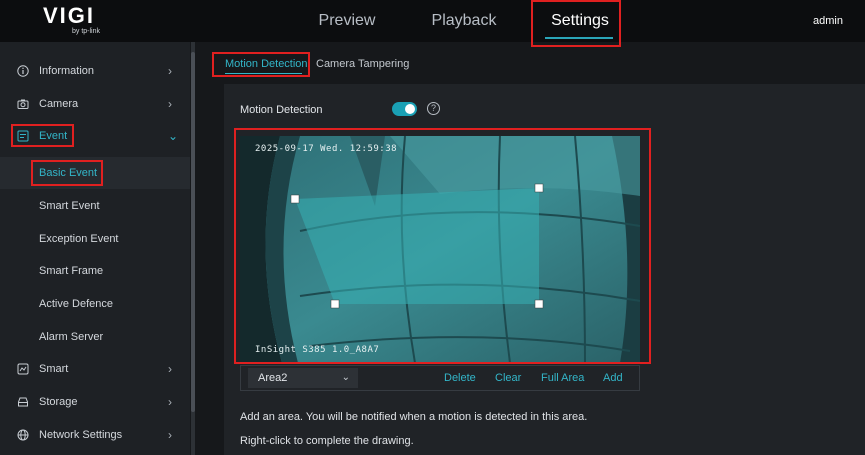 The image size is (865, 455). I want to click on sidebar-item-event: Event ⌄, so click(95, 136).